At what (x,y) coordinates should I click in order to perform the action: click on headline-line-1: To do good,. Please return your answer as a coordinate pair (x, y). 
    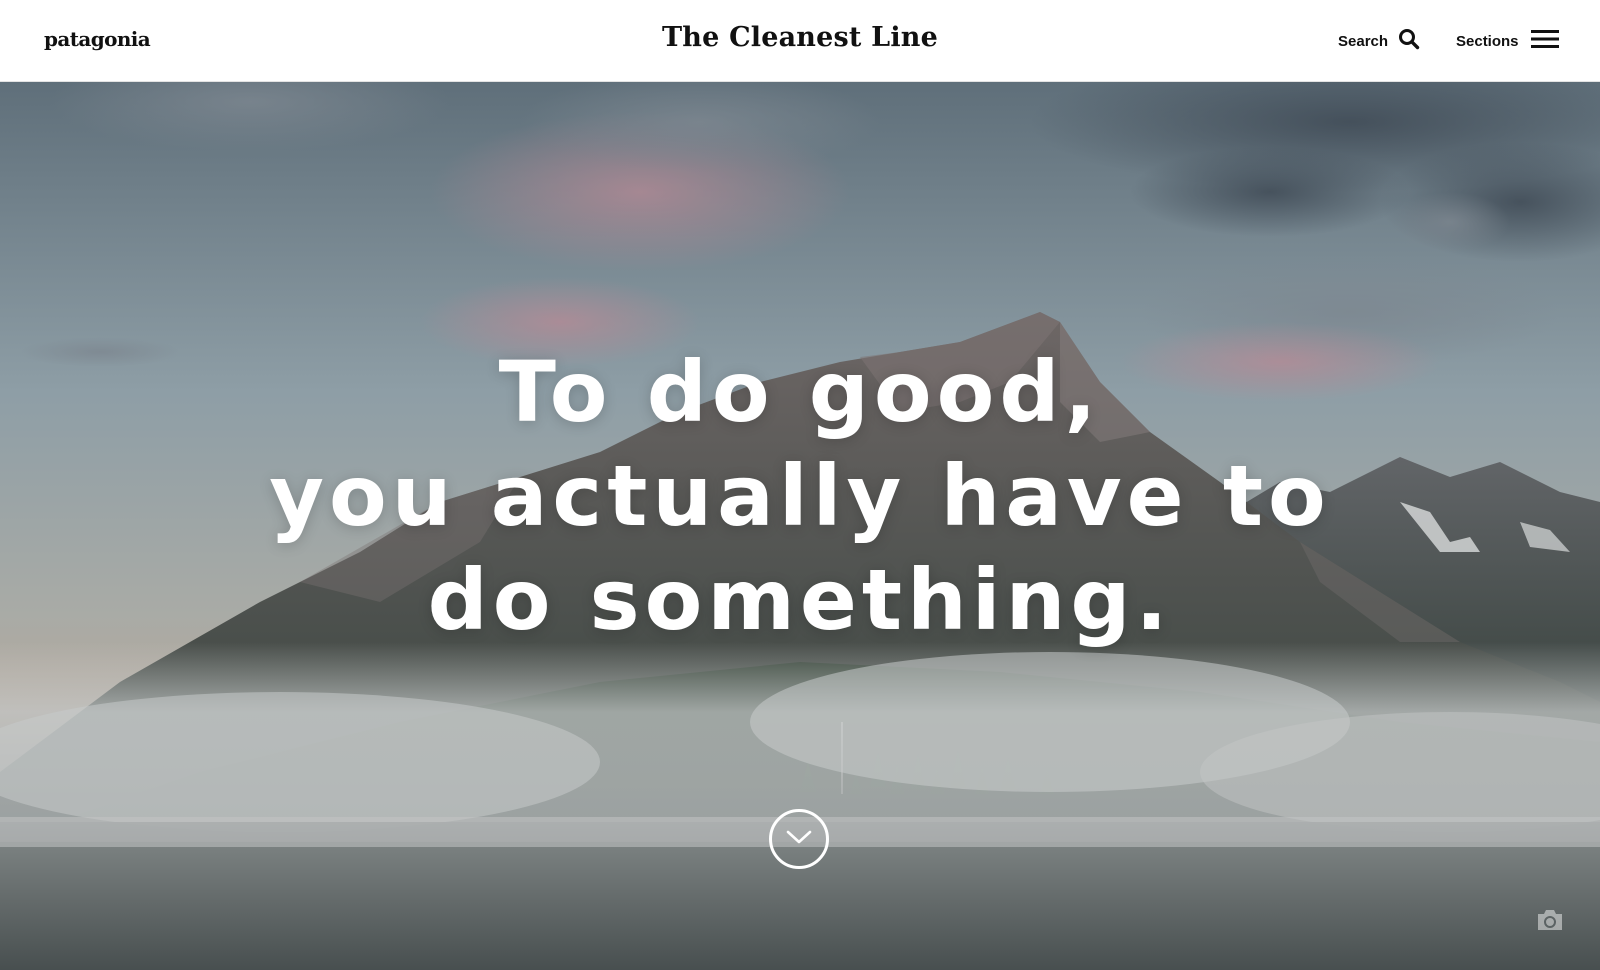
    Looking at the image, I should click on (800, 392).